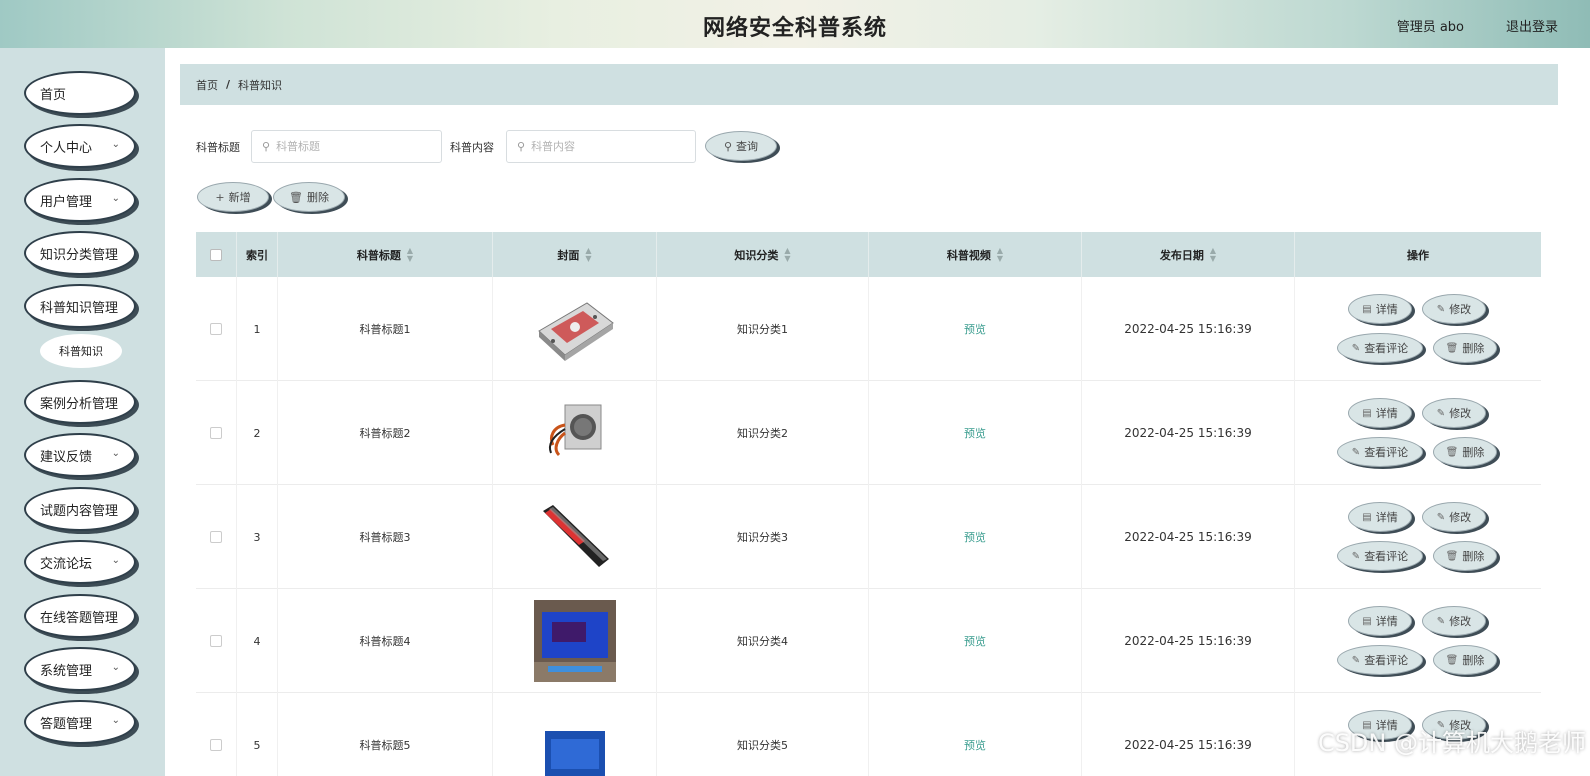 The image size is (1590, 776). Describe the element at coordinates (207, 85) in the screenshot. I see `breadcrumb-home: 首页` at that location.